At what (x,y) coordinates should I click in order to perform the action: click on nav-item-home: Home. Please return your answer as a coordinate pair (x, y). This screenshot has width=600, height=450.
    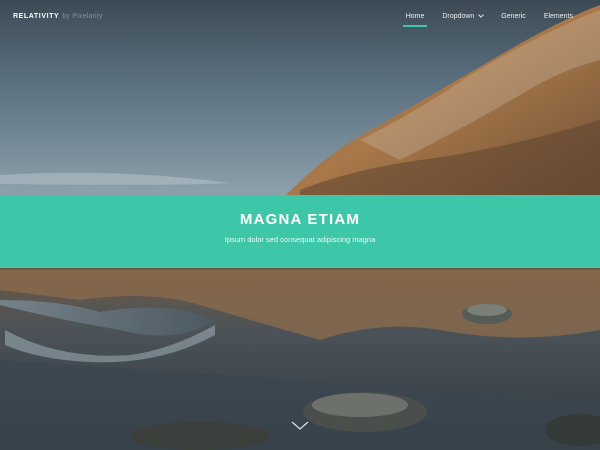
    Looking at the image, I should click on (415, 20).